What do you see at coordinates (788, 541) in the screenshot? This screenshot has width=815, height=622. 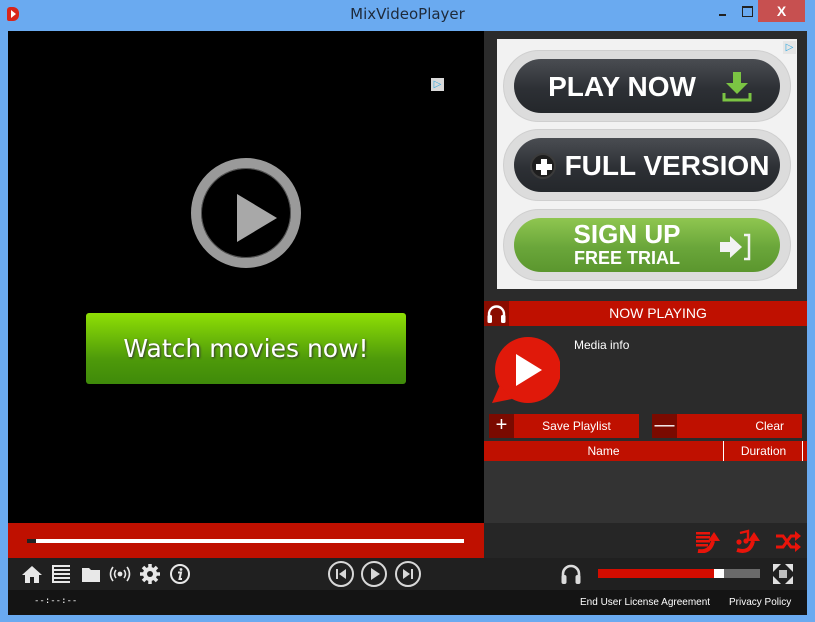 I see `shuffle-icon` at bounding box center [788, 541].